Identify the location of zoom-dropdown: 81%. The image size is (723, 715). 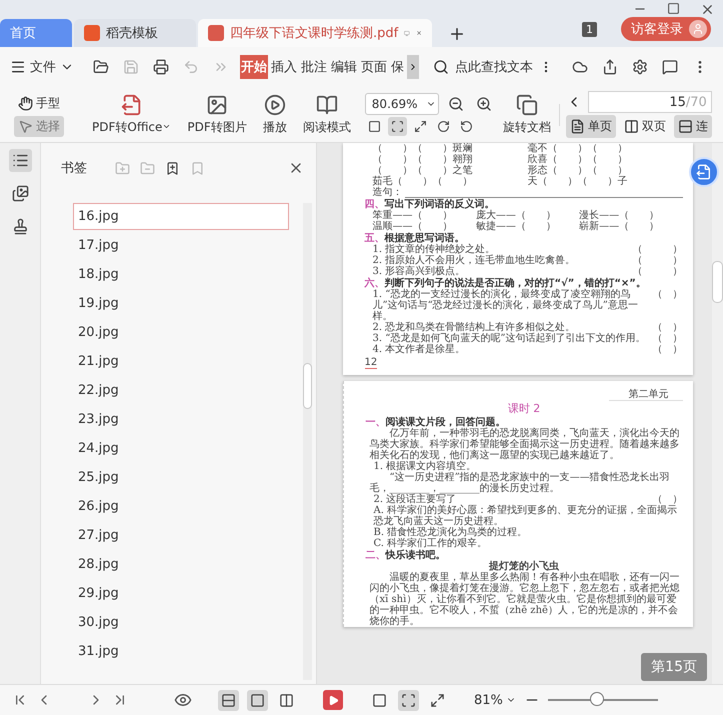
(495, 700).